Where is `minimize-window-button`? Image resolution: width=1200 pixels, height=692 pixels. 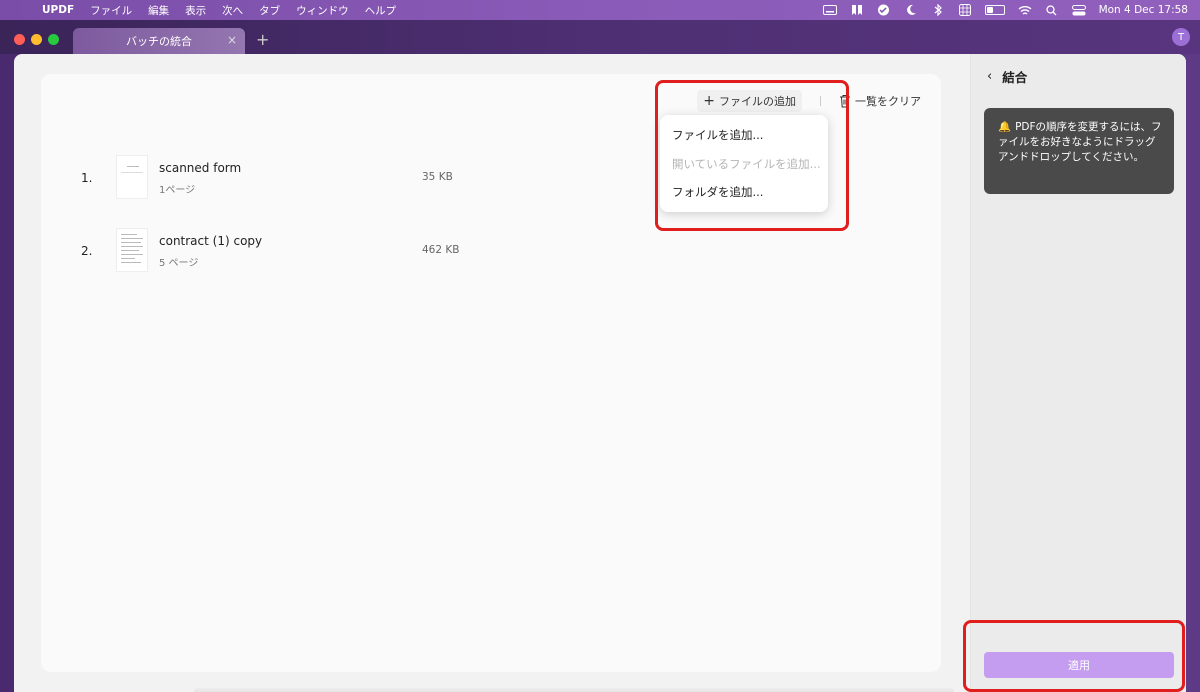 minimize-window-button is located at coordinates (36, 39).